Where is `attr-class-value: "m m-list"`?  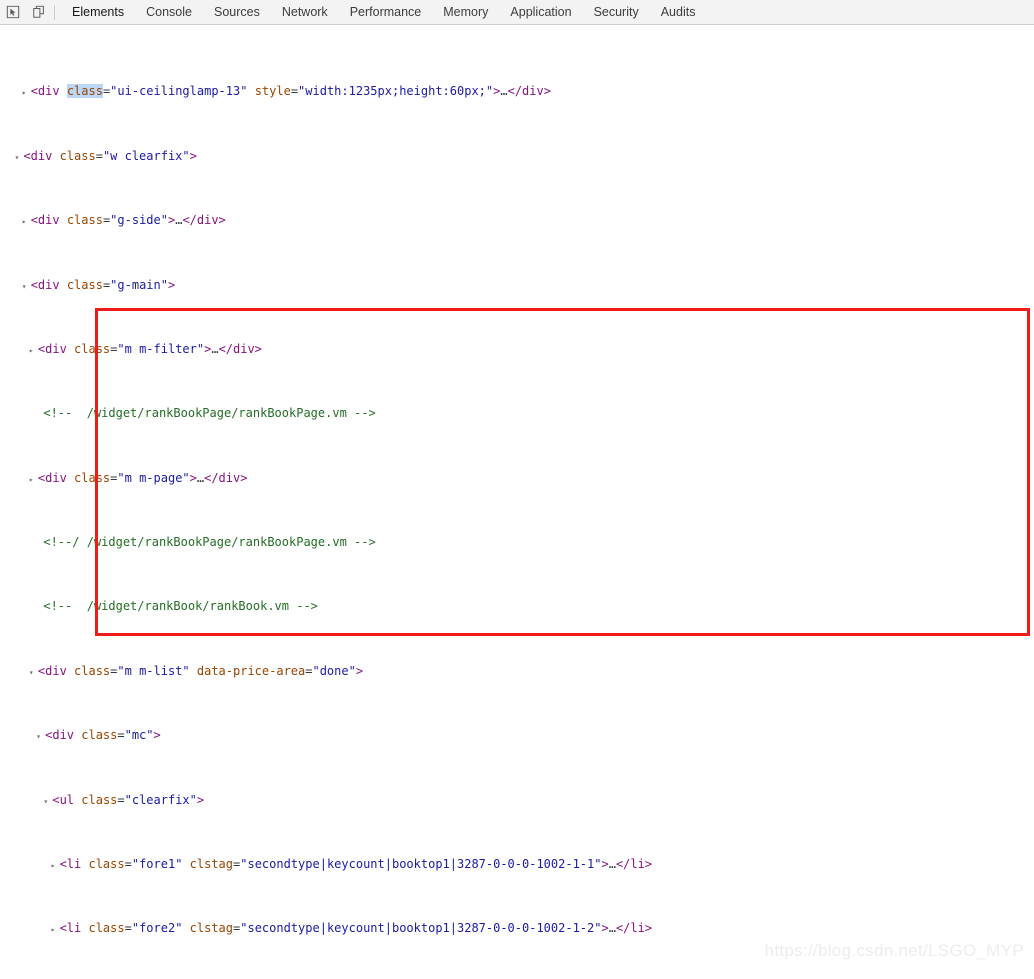
attr-class-value: "m m-list" is located at coordinates (153, 671).